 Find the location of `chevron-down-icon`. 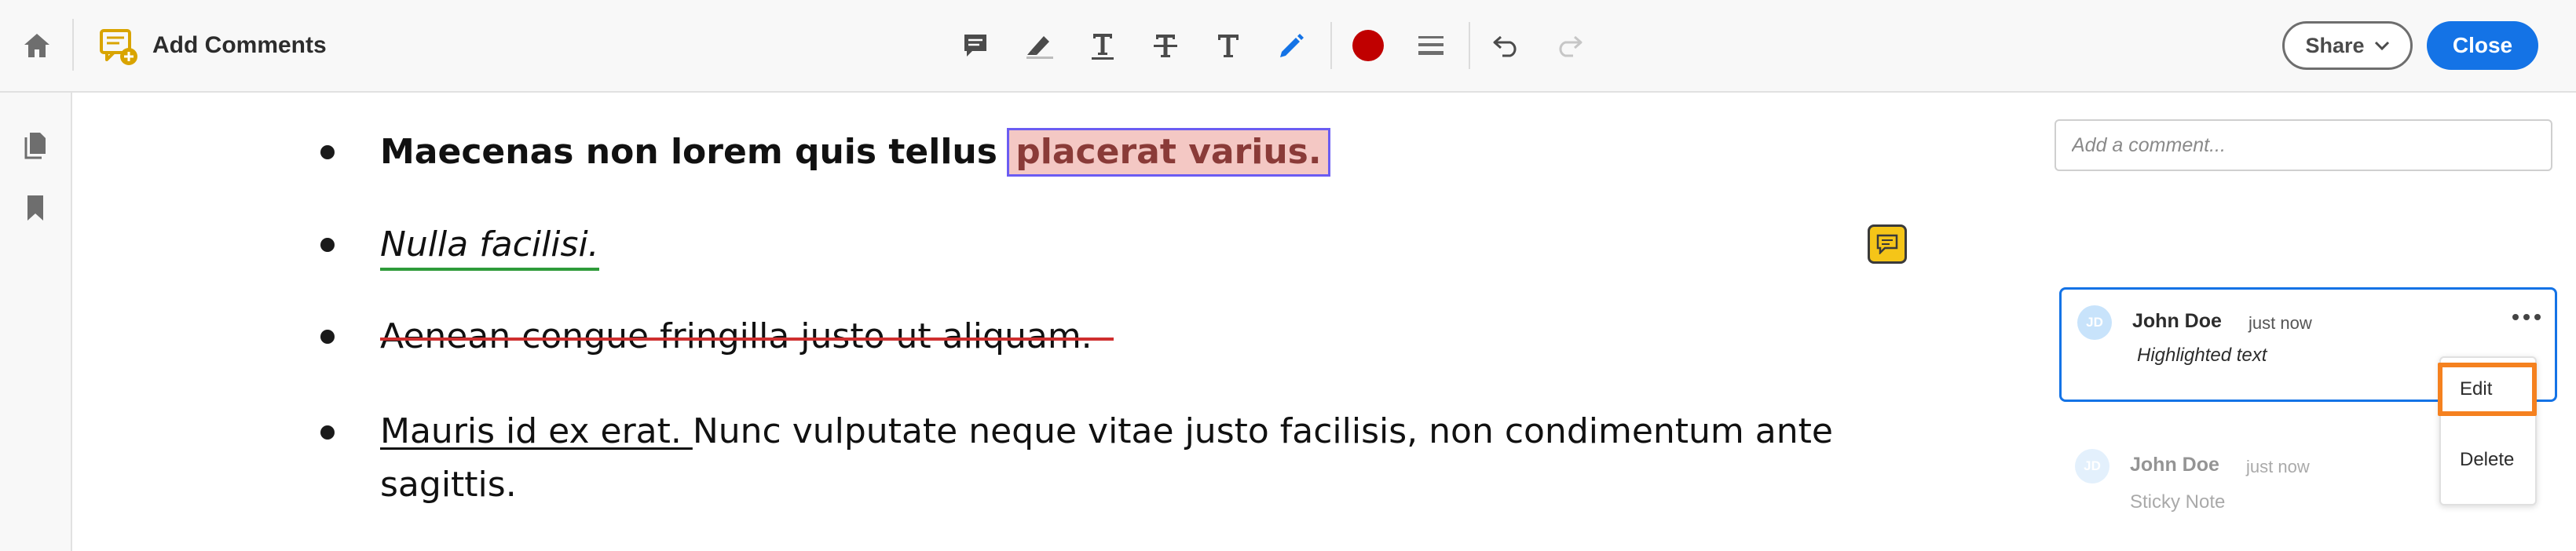

chevron-down-icon is located at coordinates (2382, 46).